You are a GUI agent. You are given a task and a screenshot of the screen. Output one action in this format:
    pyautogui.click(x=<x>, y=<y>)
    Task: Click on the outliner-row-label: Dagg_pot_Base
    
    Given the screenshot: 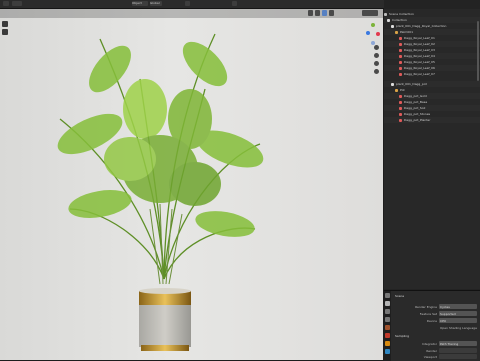 What is the action you would take?
    pyautogui.click(x=415, y=102)
    